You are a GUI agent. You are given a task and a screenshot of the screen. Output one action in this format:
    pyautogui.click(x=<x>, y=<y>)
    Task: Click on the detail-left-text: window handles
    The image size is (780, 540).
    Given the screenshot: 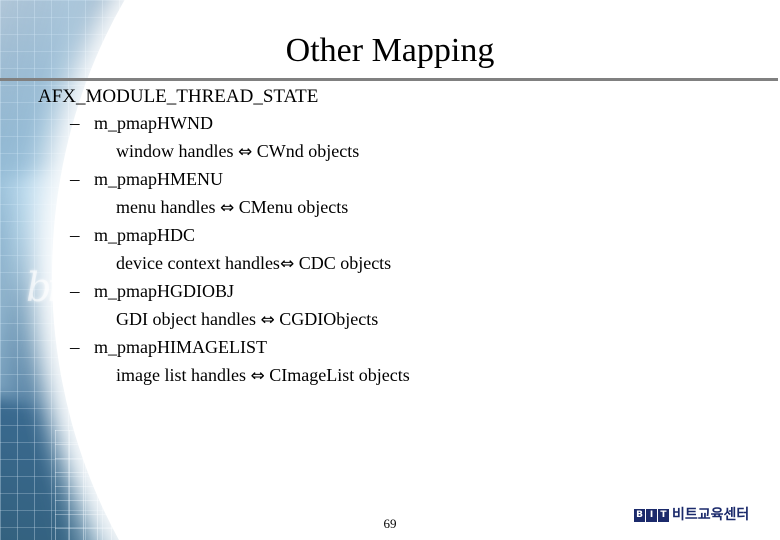 What is the action you would take?
    pyautogui.click(x=175, y=151)
    